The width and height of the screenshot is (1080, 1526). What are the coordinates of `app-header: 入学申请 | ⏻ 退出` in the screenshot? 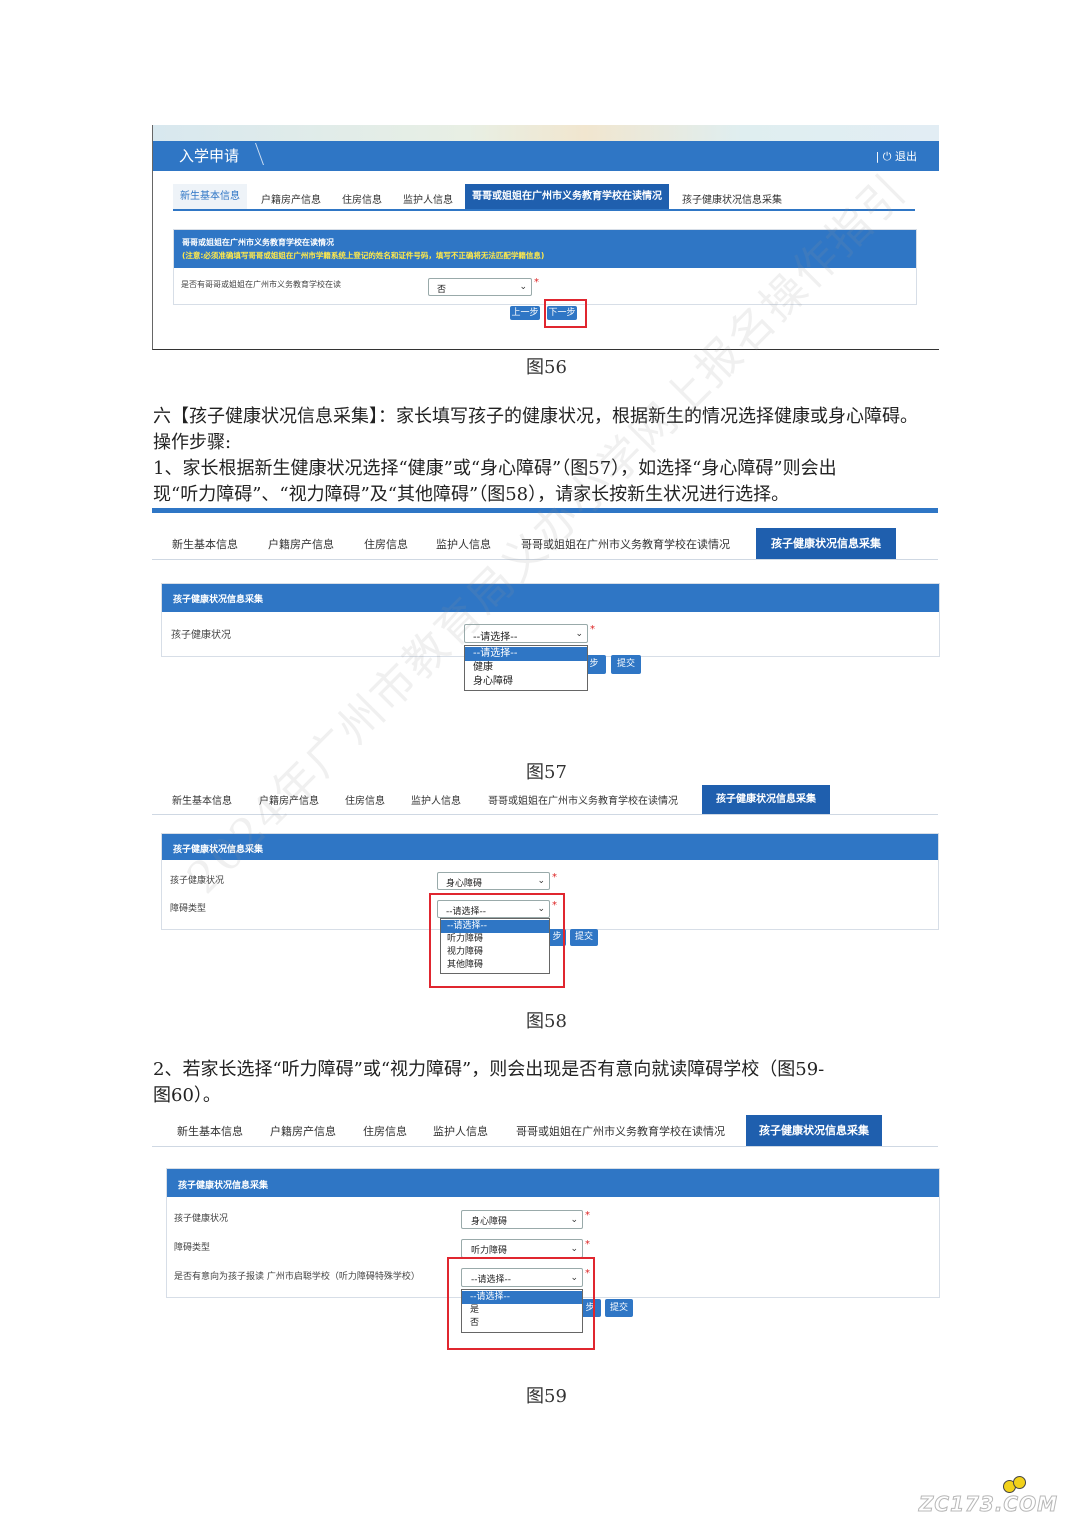 It's located at (546, 156).